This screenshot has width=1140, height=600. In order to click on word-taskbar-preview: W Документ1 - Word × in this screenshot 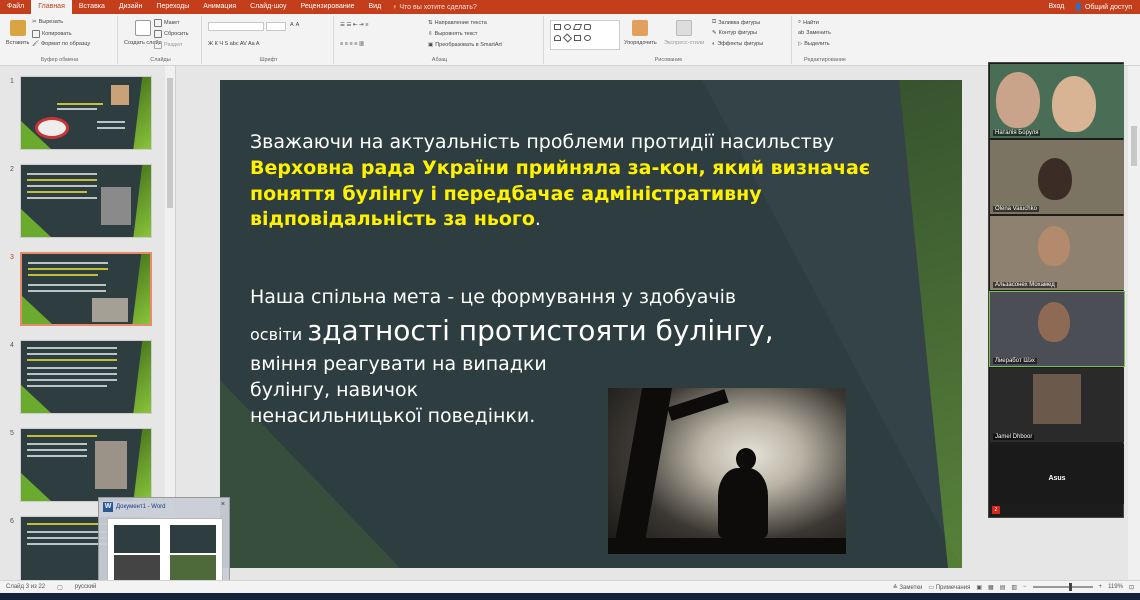, I will do `click(164, 544)`.